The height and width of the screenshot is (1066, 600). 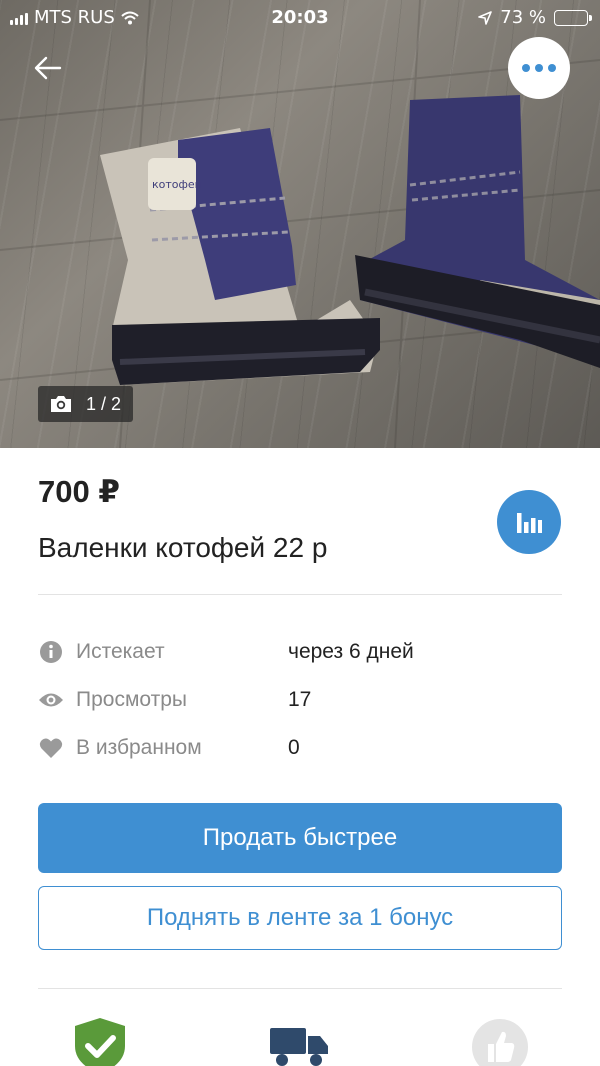 I want to click on detail-row-favorites: В избранном 0, so click(x=300, y=748).